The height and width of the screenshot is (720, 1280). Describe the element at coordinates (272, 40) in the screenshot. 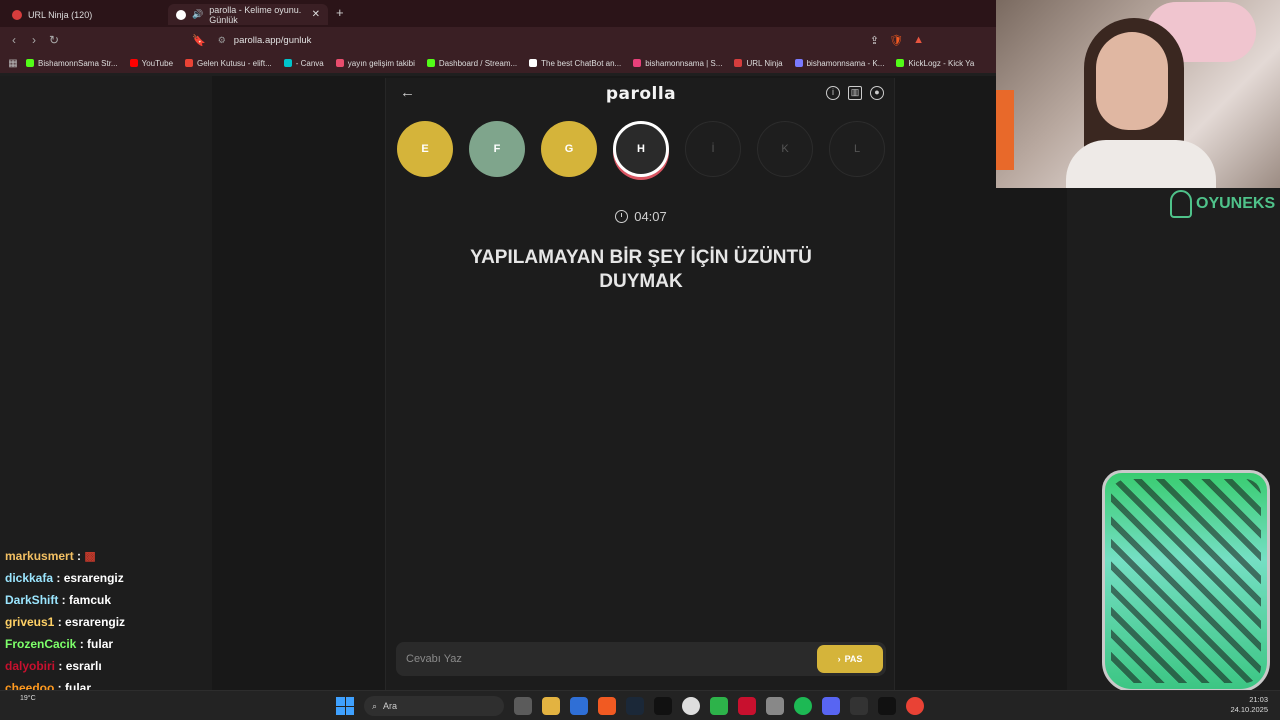

I see `url-text: parolla.app/gunluk` at that location.